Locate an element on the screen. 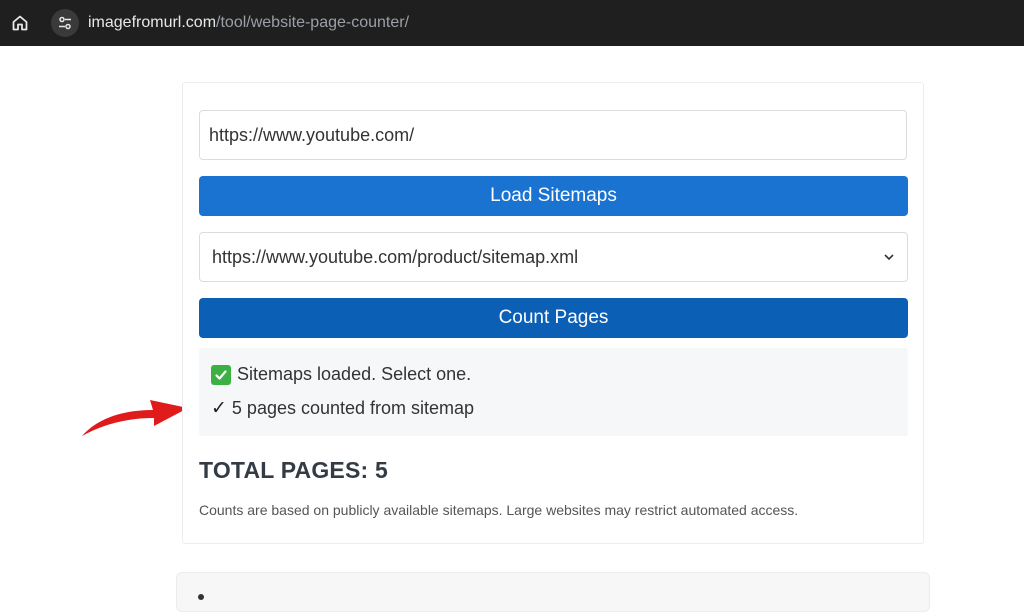  url-path: /tool/website-page-counter/ is located at coordinates (313, 22).